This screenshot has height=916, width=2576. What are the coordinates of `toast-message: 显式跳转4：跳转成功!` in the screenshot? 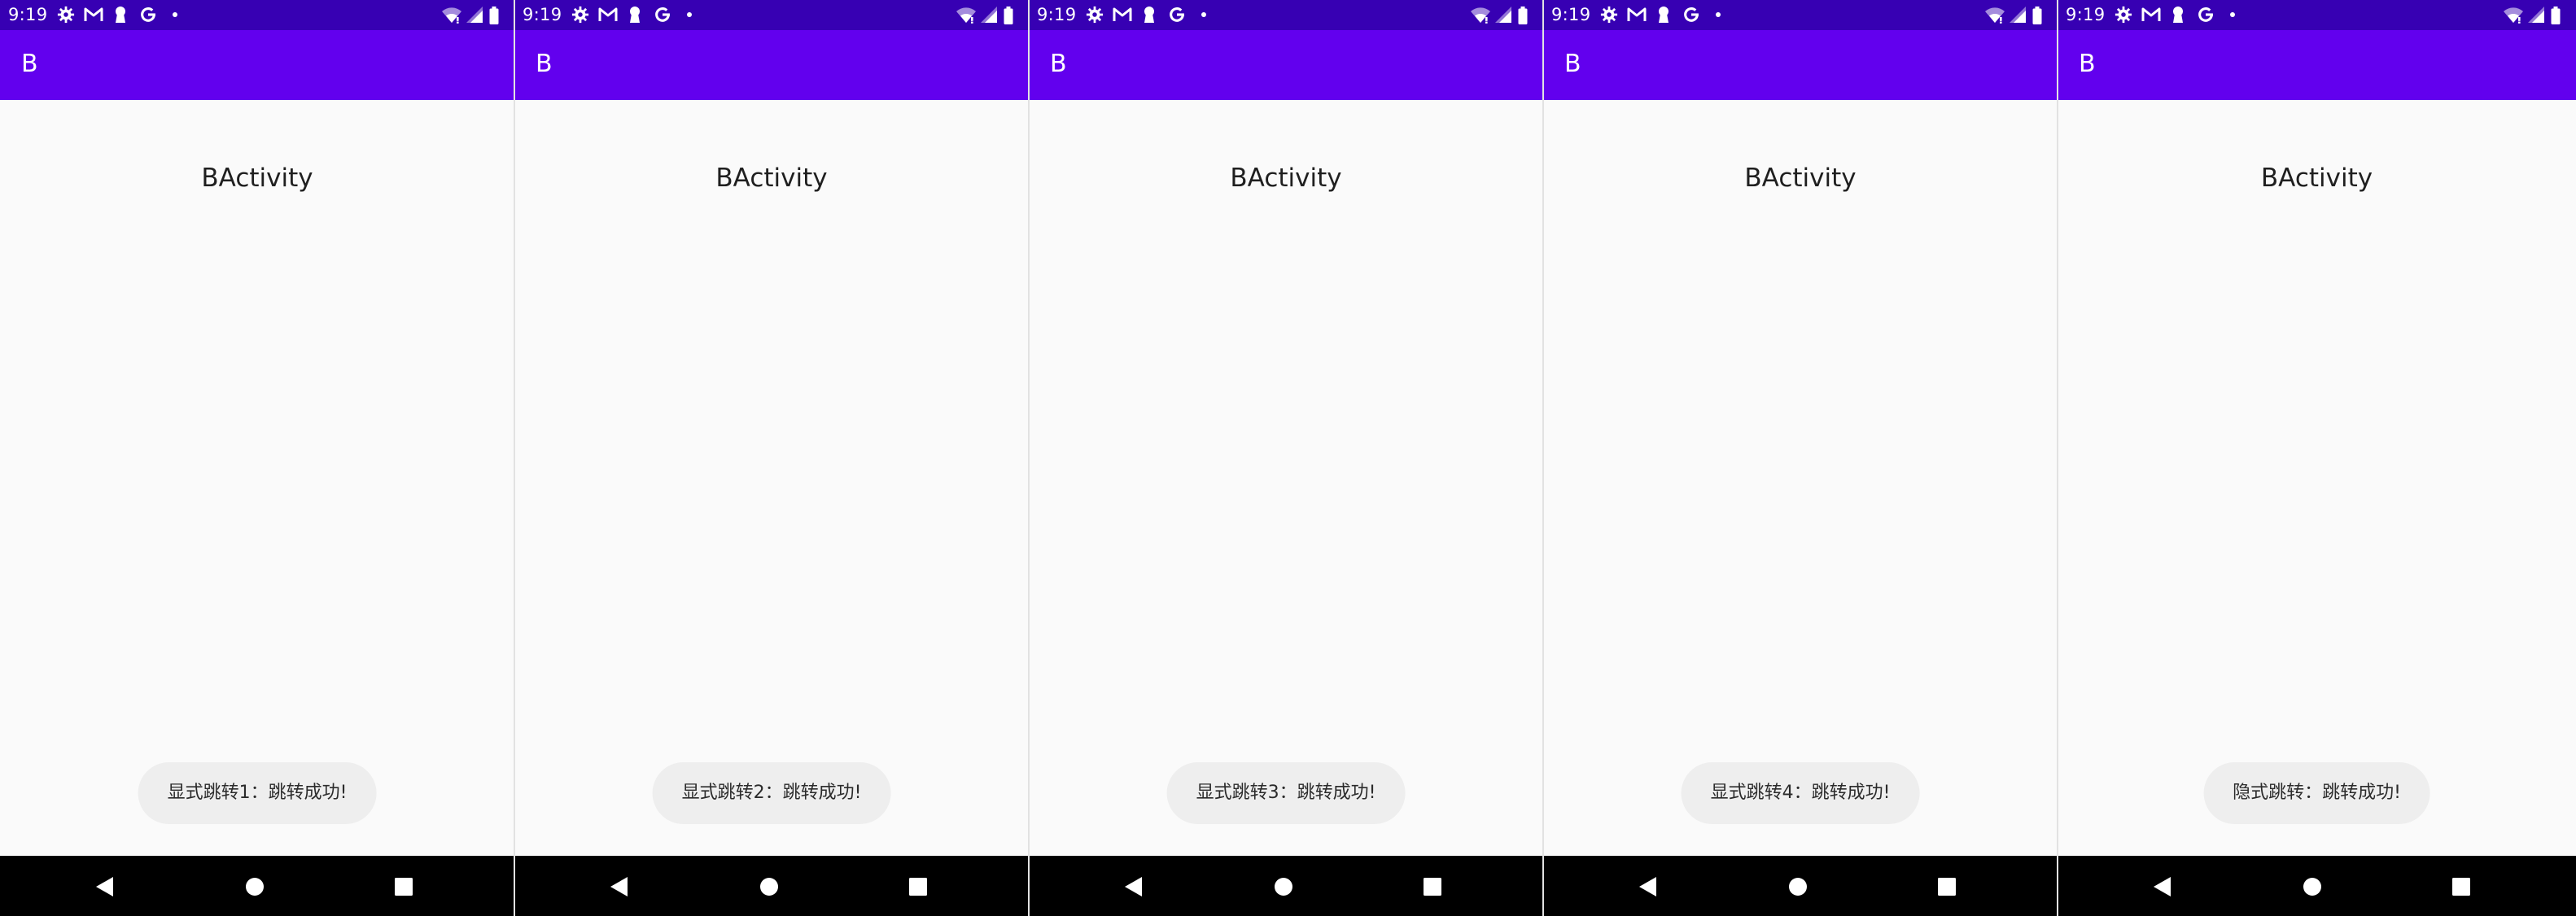 It's located at (1800, 793).